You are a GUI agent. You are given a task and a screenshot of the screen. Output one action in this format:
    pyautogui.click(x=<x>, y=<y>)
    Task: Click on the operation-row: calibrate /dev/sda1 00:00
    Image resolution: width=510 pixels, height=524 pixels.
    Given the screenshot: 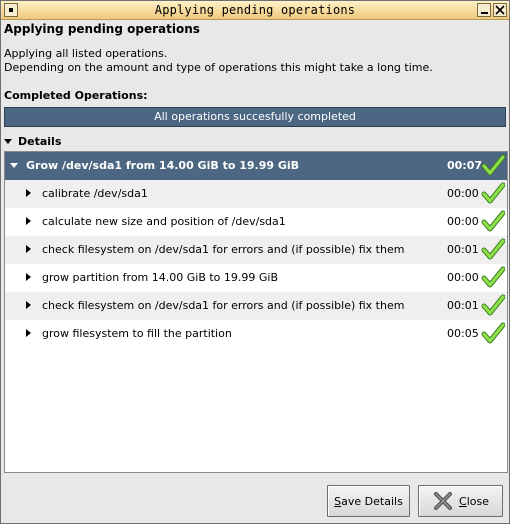 What is the action you would take?
    pyautogui.click(x=256, y=194)
    